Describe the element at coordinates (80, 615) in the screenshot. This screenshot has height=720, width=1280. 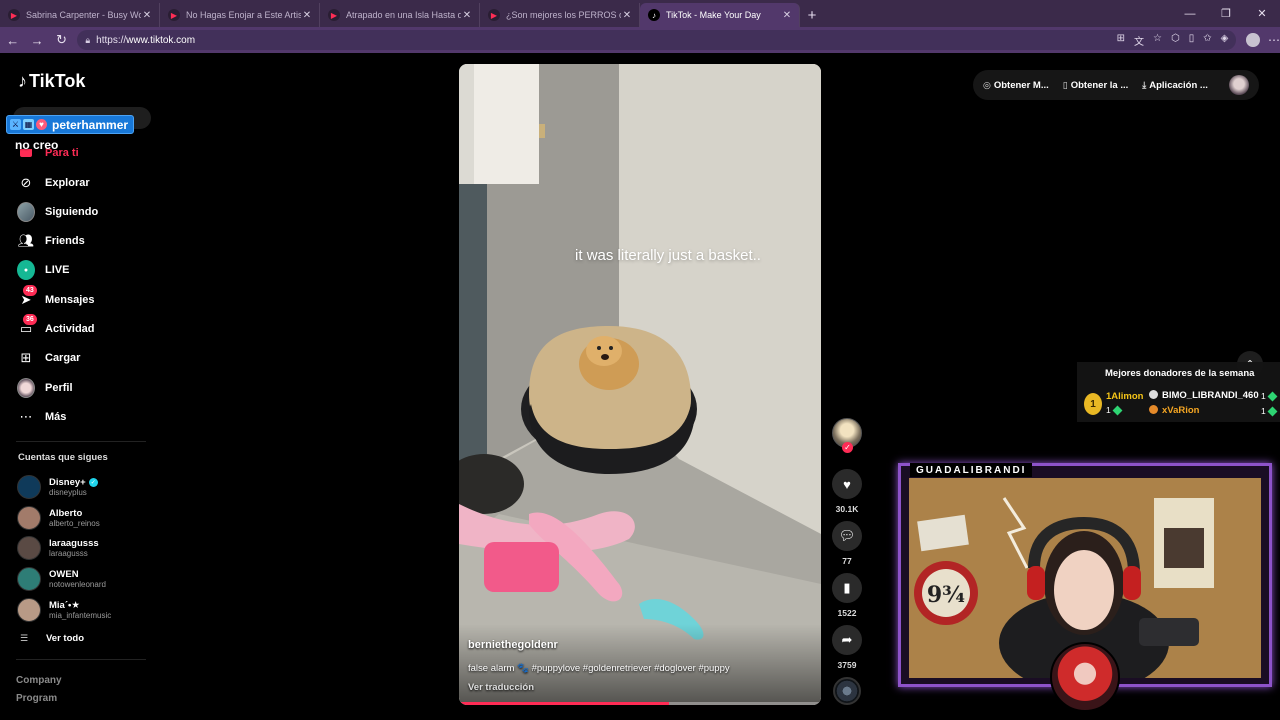
I see `account-handle: mia_infantemusic` at that location.